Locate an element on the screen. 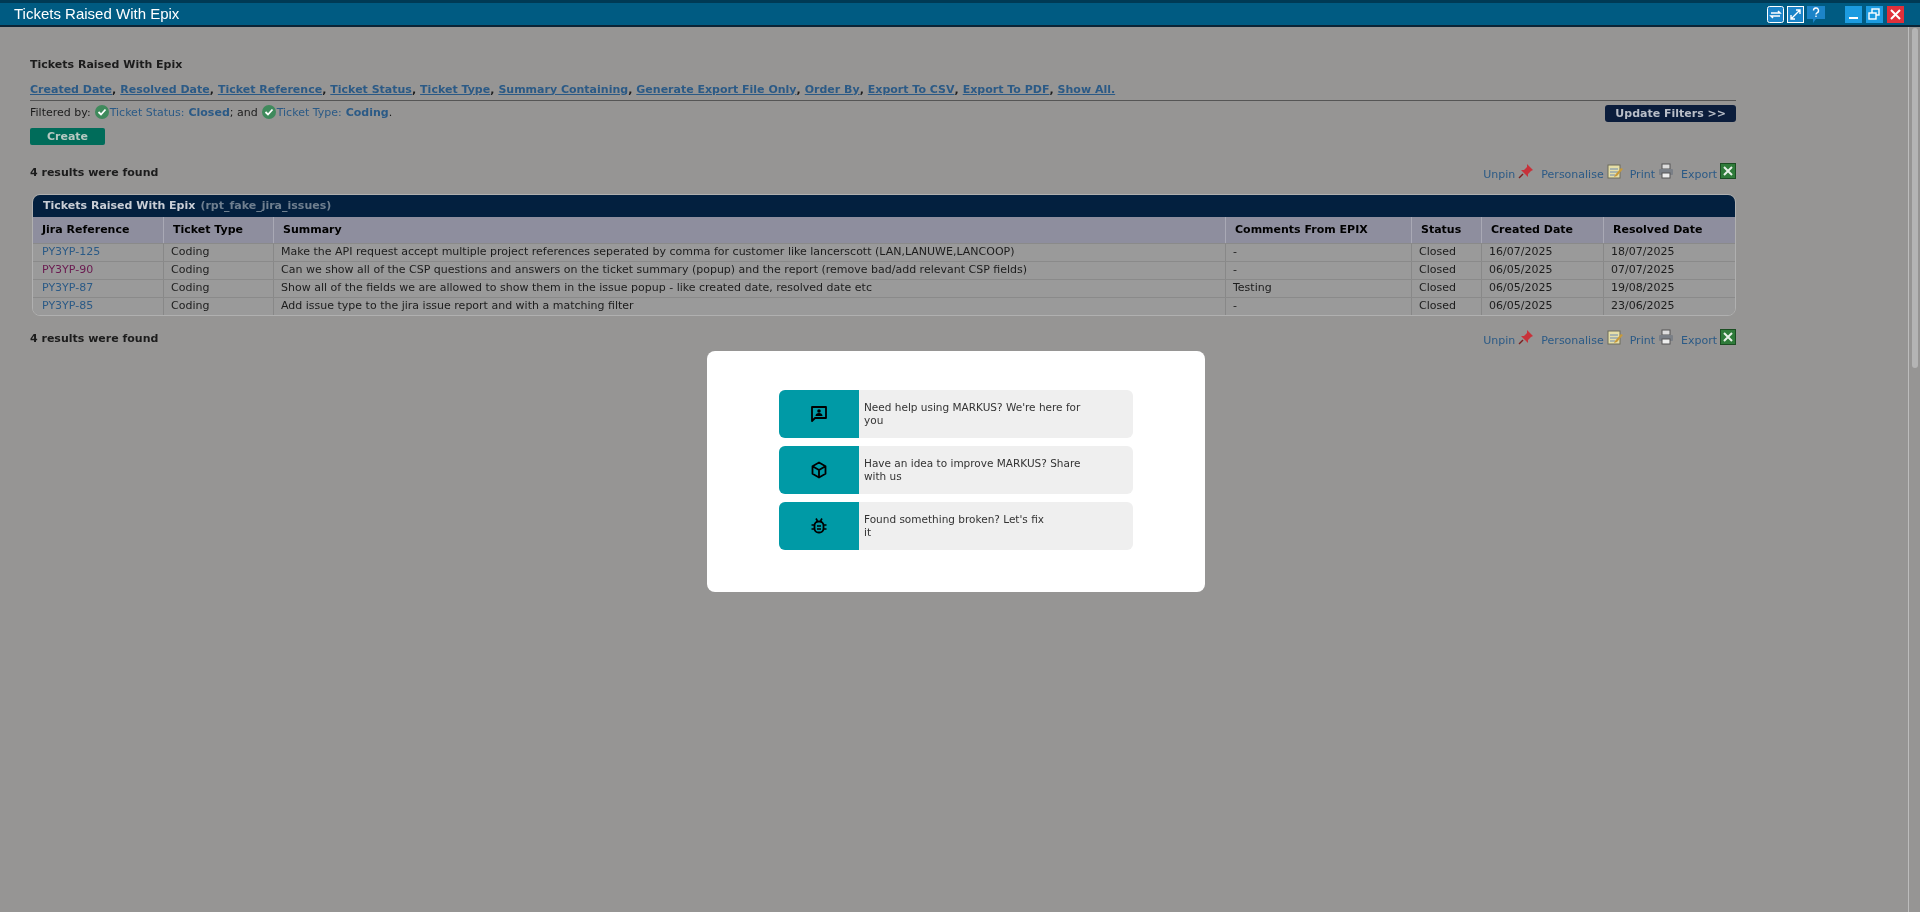 Image resolution: width=1920 pixels, height=912 pixels. cube-icon is located at coordinates (819, 470).